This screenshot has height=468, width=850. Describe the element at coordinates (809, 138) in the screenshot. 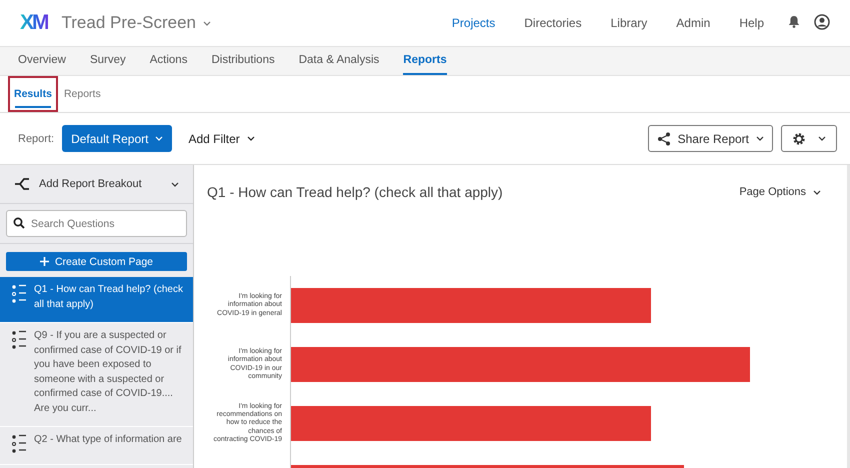

I see `settings-button` at that location.